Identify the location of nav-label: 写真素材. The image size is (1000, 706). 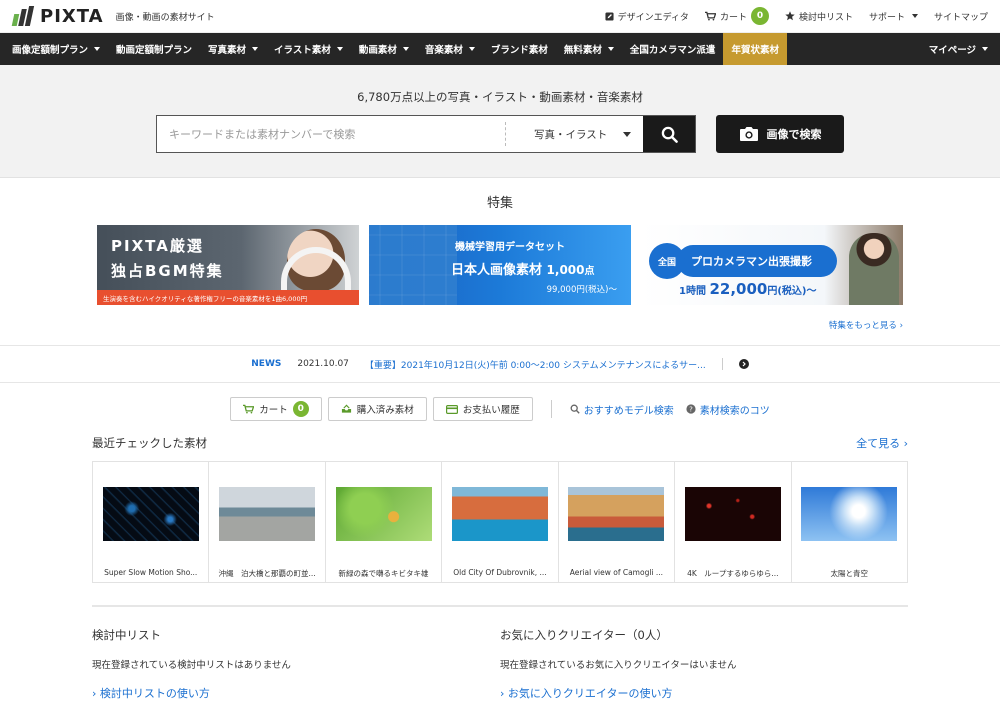
(227, 50).